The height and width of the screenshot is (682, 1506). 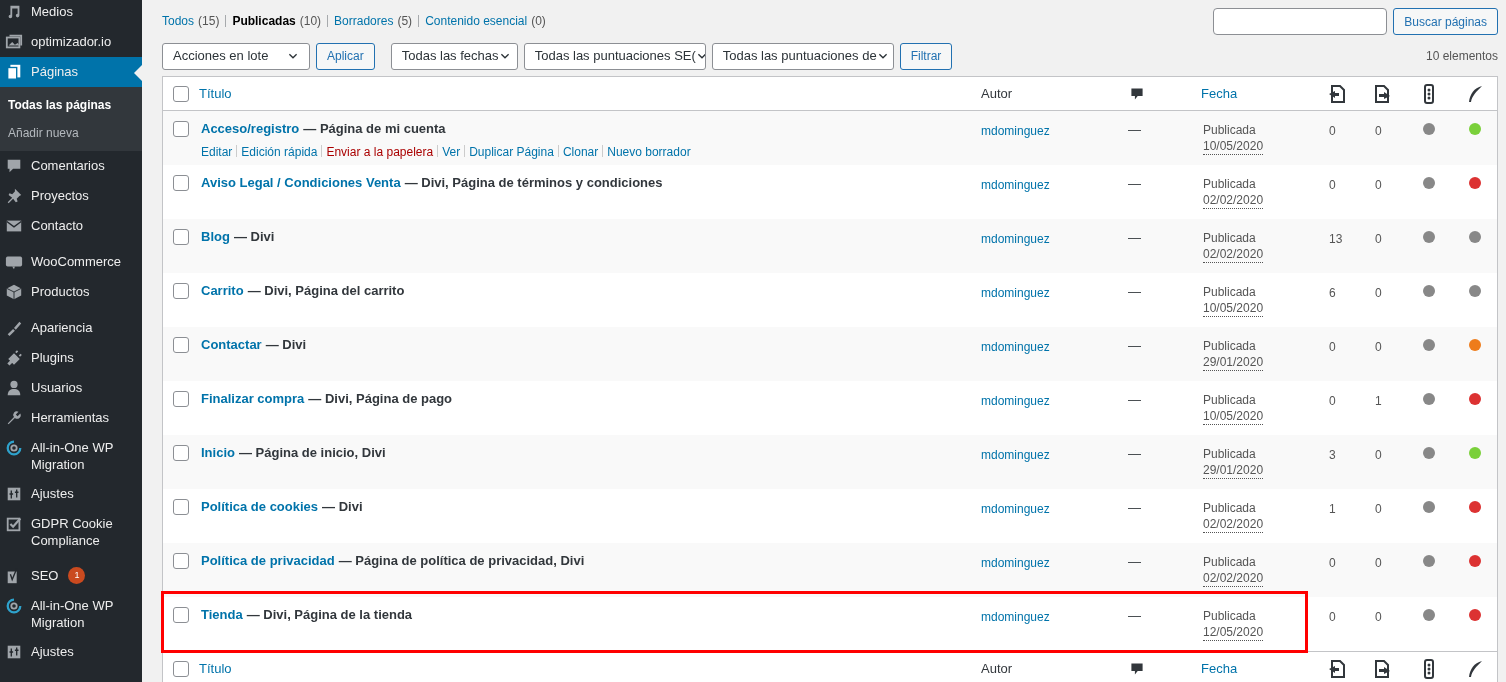 I want to click on row-action-link: Duplicar Página, so click(x=511, y=151).